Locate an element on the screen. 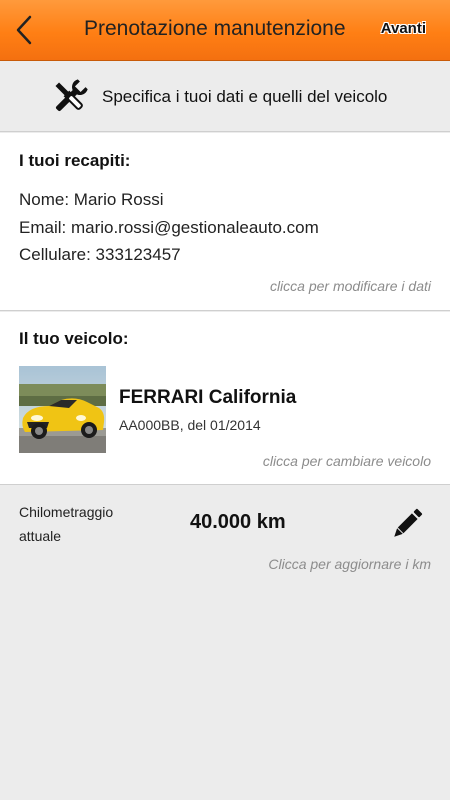 This screenshot has width=450, height=800. contact-email: Email: mario.rossi@gestionaleauto.com is located at coordinates (169, 227).